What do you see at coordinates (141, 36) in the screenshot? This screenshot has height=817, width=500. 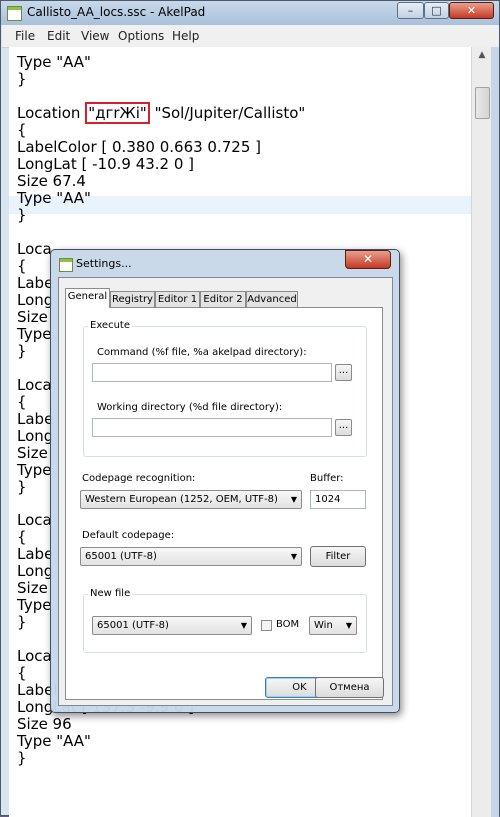 I see `menu-options: Options` at bounding box center [141, 36].